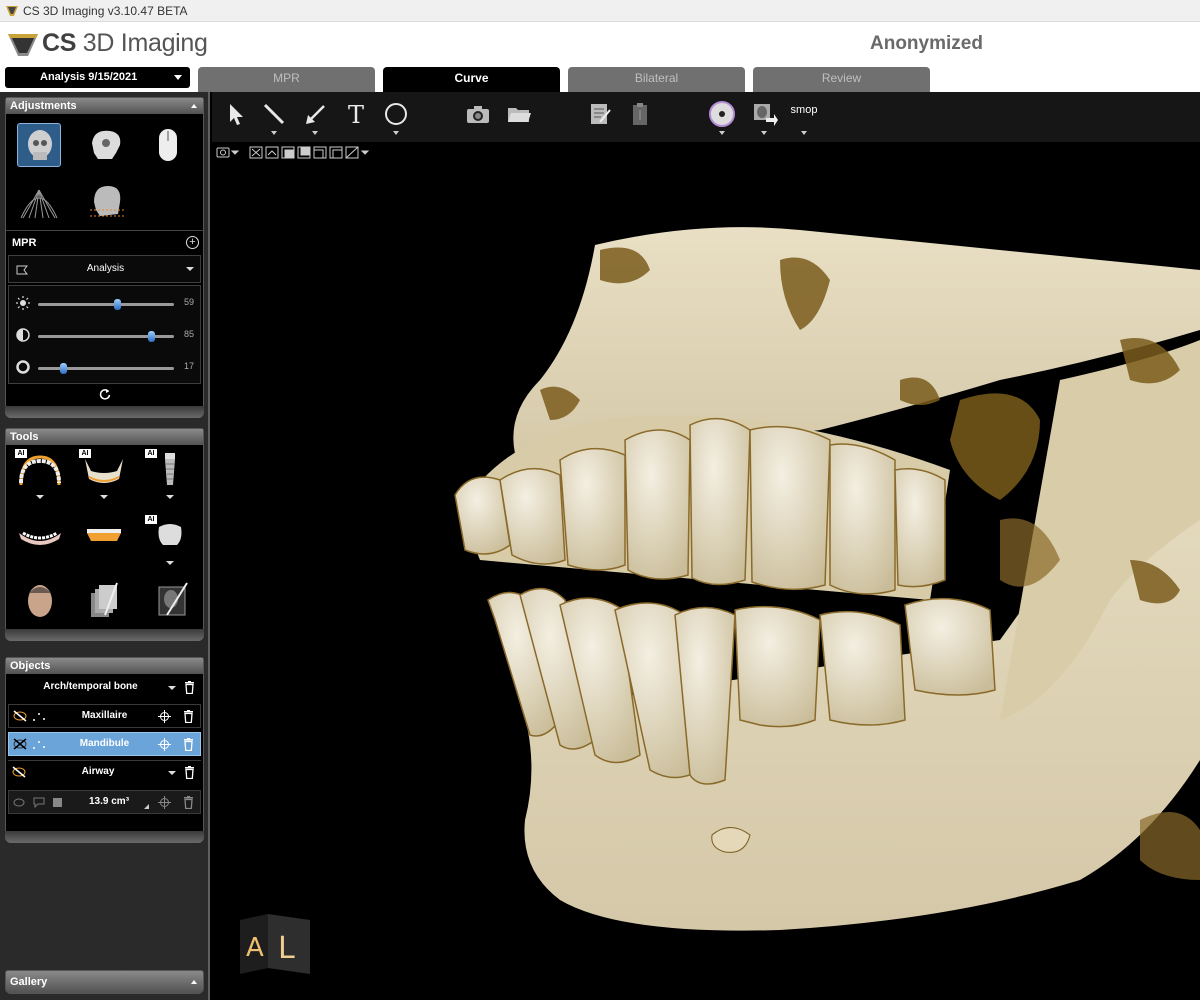  Describe the element at coordinates (471, 79) in the screenshot. I see `tab-curve: Curve` at that location.